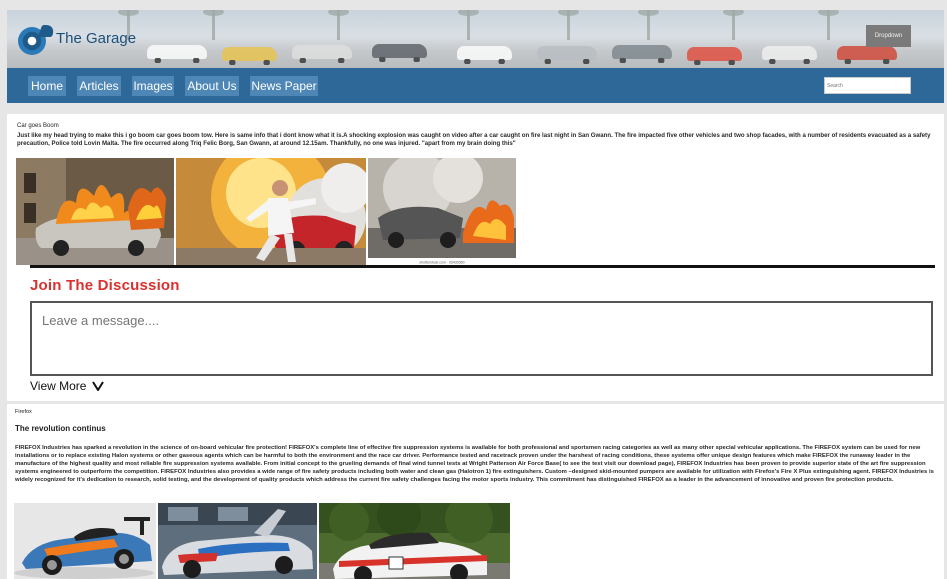 The width and height of the screenshot is (947, 579). What do you see at coordinates (284, 86) in the screenshot?
I see `nav-item-news-paper: News Paper` at bounding box center [284, 86].